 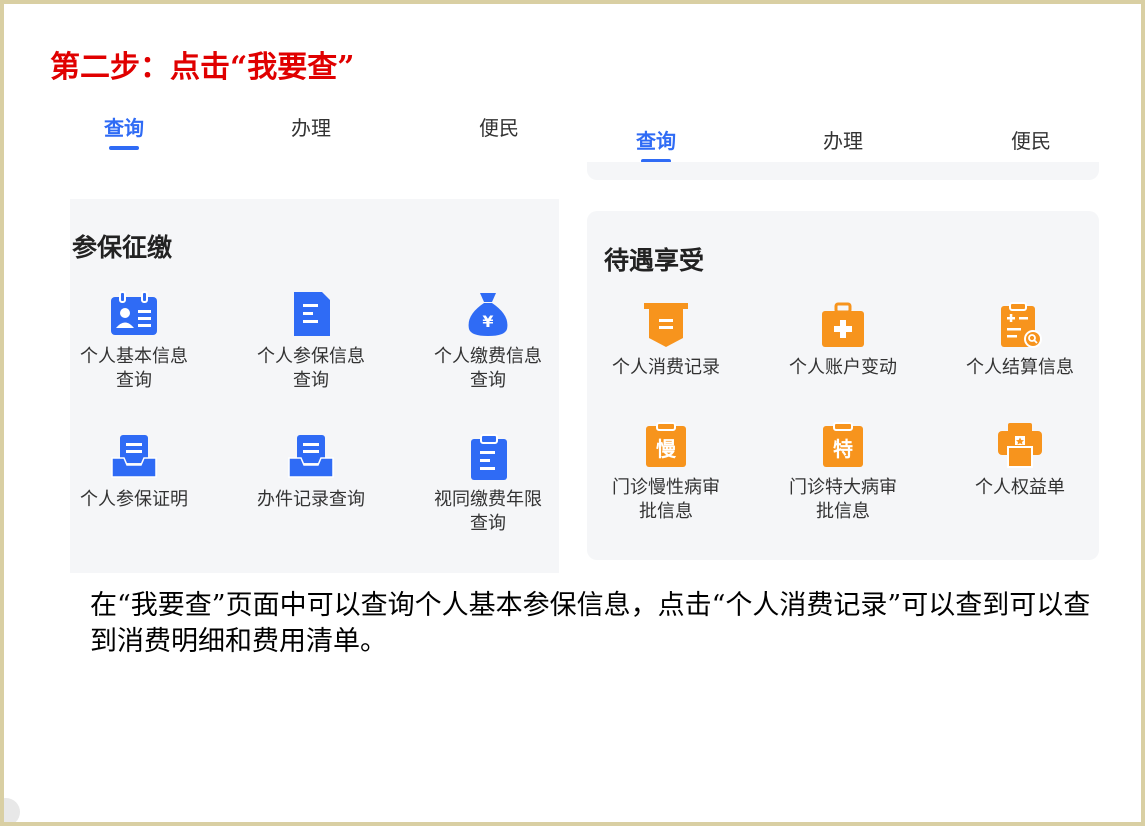 I want to click on item-label: 办件记录查询, so click(x=311, y=499).